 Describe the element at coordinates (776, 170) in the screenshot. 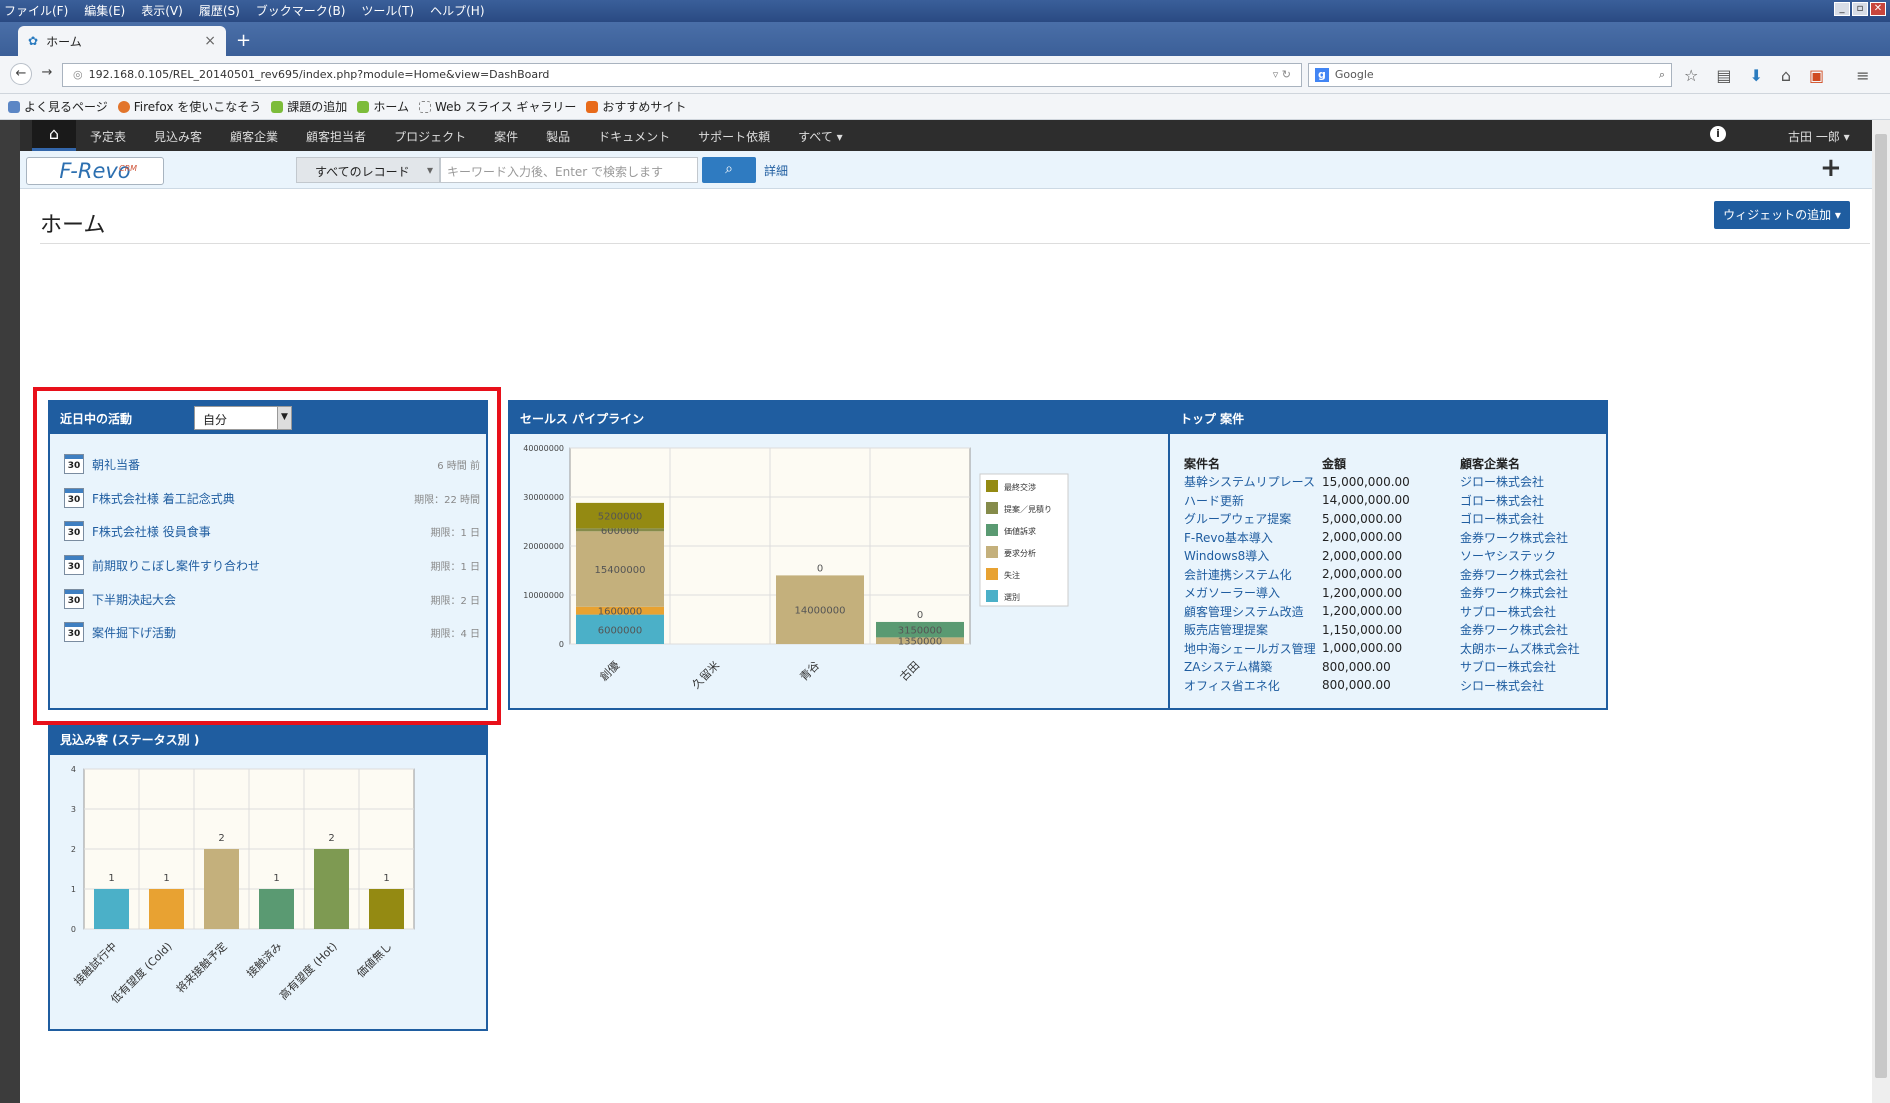

I see `advanced-search-link: 詳細` at that location.